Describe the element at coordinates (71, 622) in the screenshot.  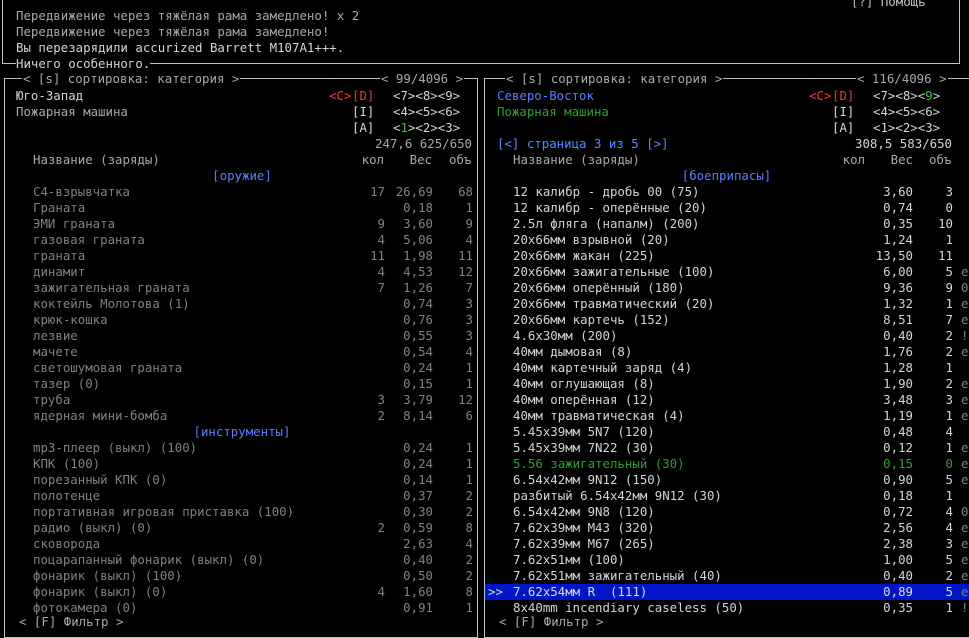
I see `left-filter-button: < [F] Фильтр >` at that location.